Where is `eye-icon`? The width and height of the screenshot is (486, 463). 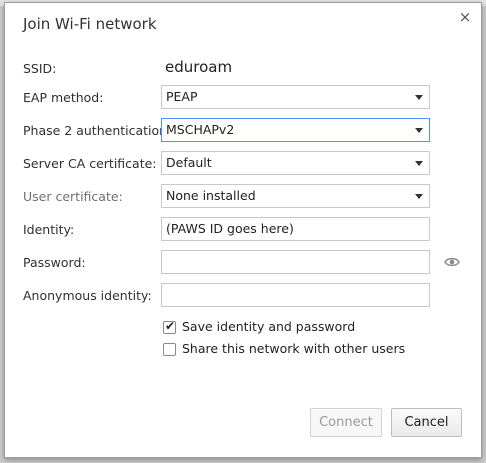 eye-icon is located at coordinates (452, 262).